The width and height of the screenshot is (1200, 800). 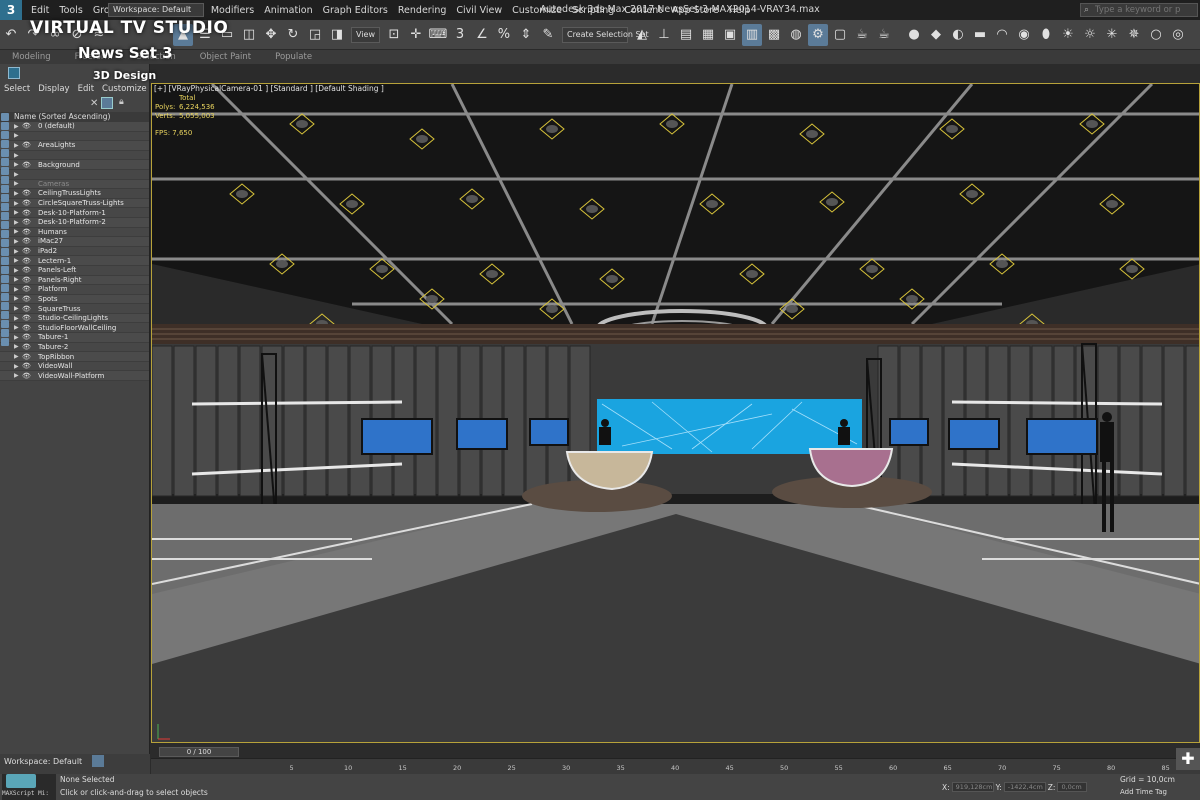 I want to click on maxscript-listener: MAXScript Mi:, so click(x=29, y=787).